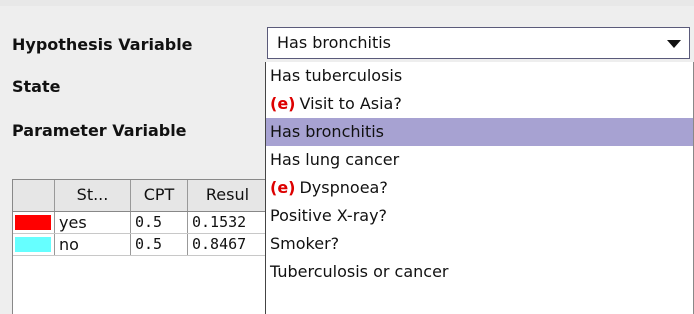 The width and height of the screenshot is (694, 314). I want to click on table-row: yes 0.5 0.1532, so click(139, 223).